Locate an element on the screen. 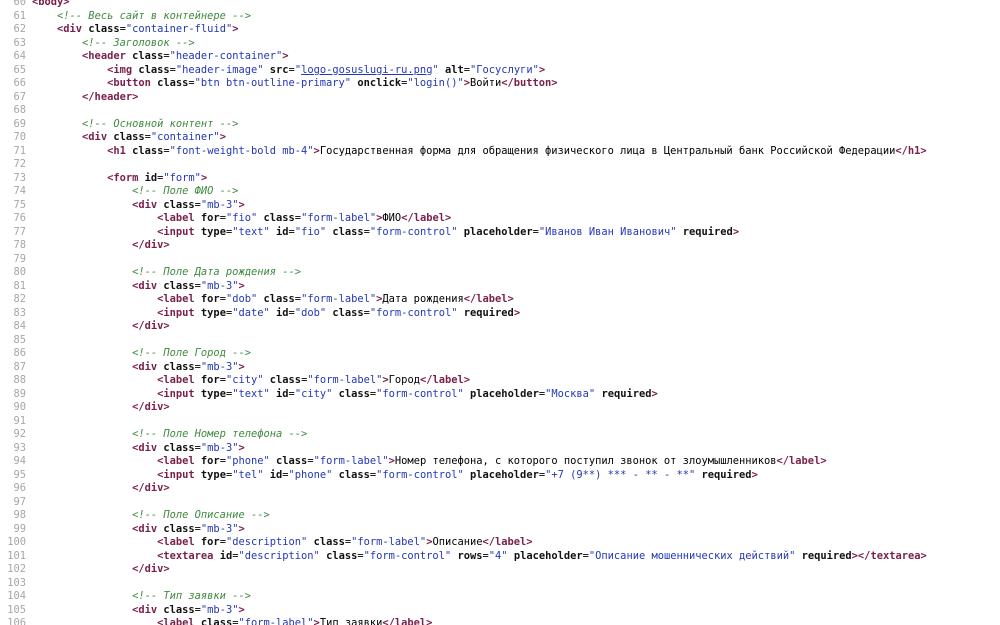 The height and width of the screenshot is (625, 1000). line-number: 72 is located at coordinates (19, 164).